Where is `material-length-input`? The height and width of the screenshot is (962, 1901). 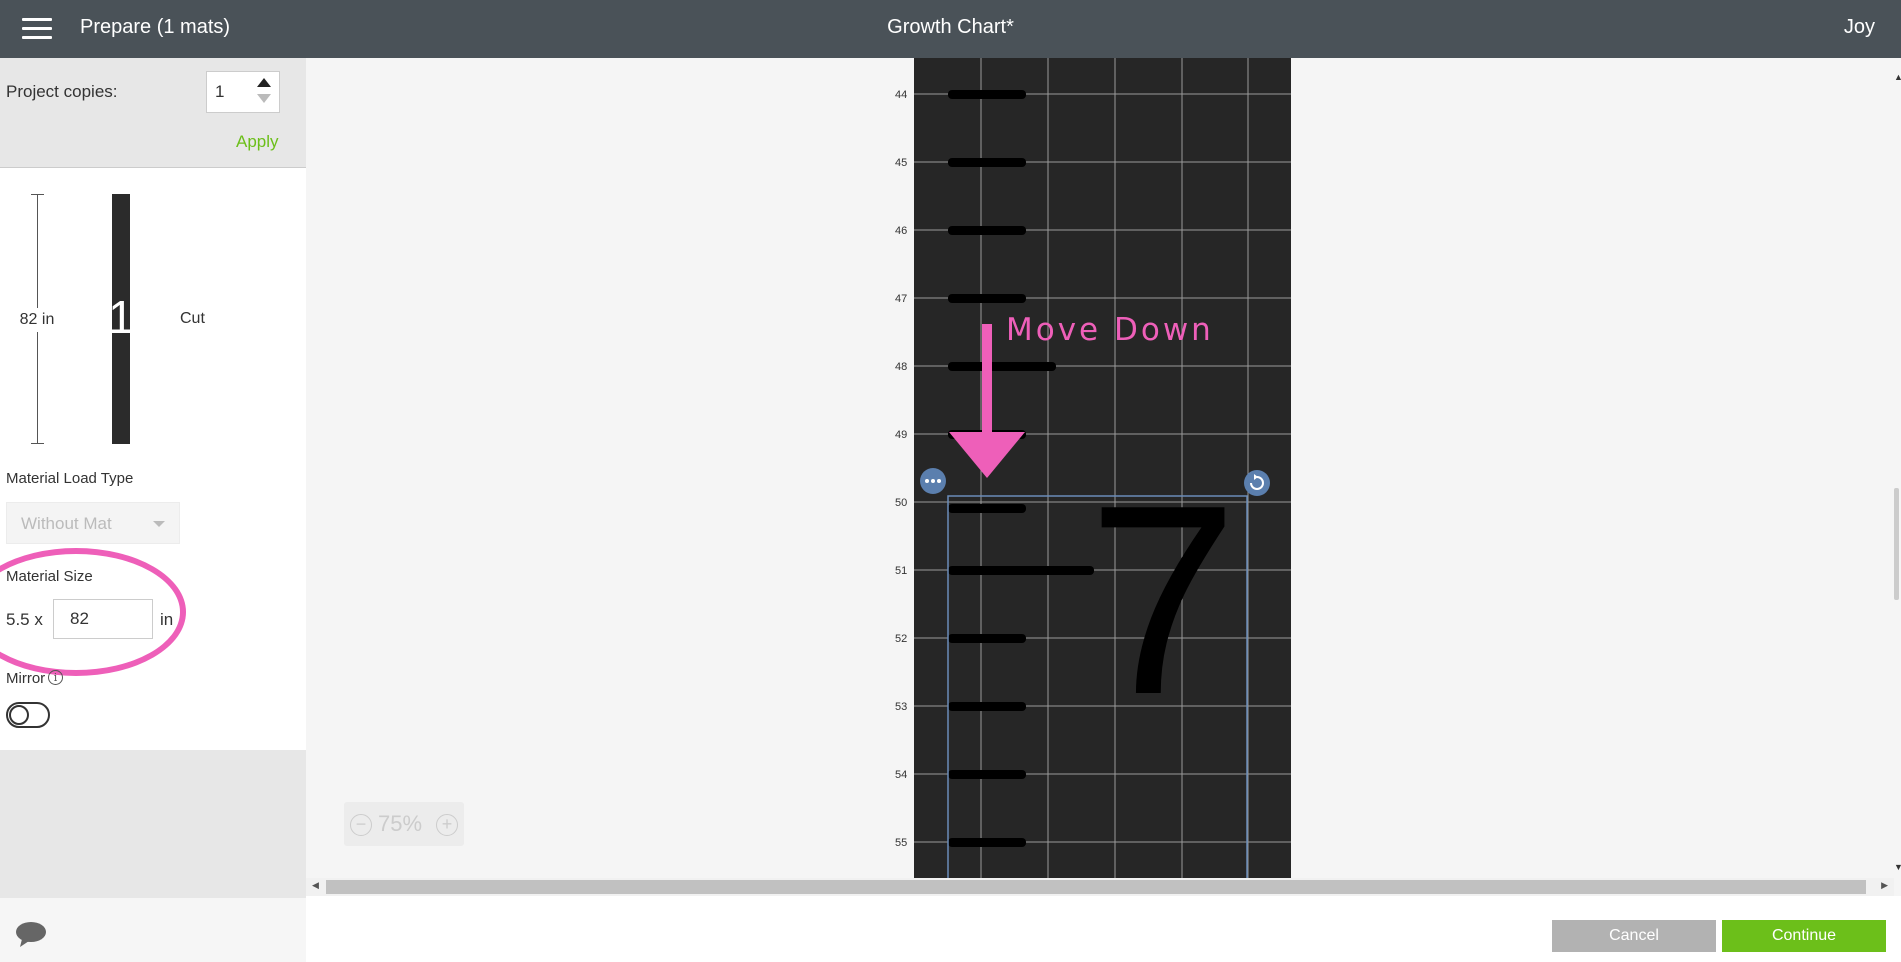
material-length-input is located at coordinates (103, 619).